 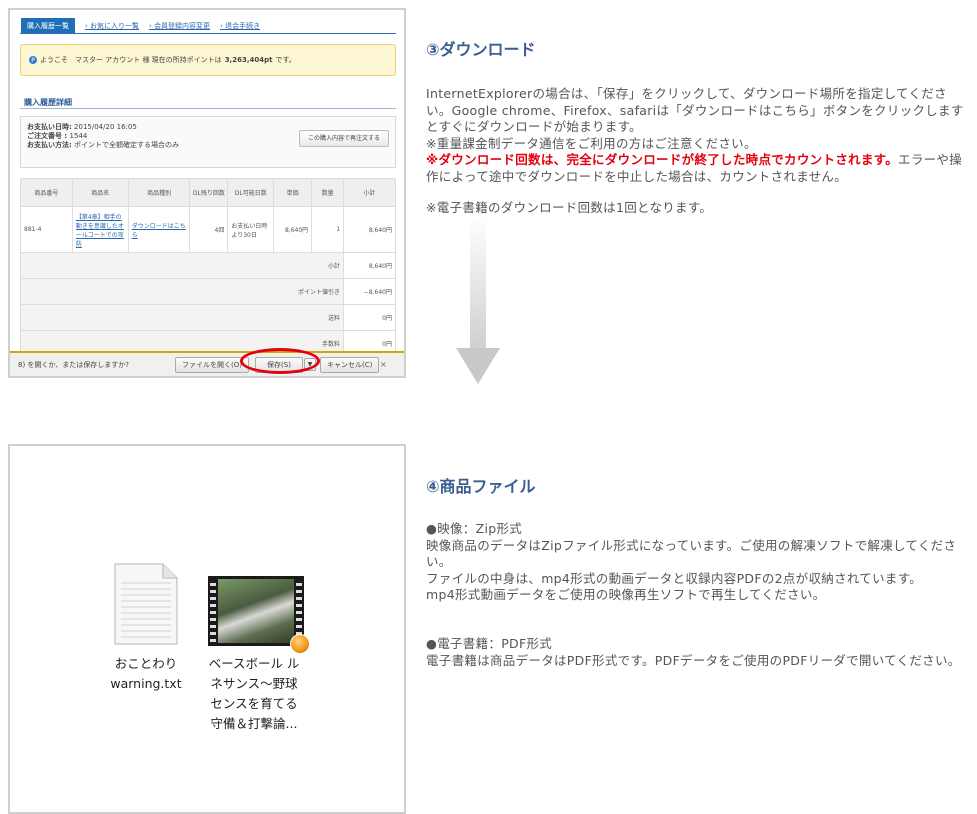 I want to click on col-header: 数量, so click(x=328, y=192).